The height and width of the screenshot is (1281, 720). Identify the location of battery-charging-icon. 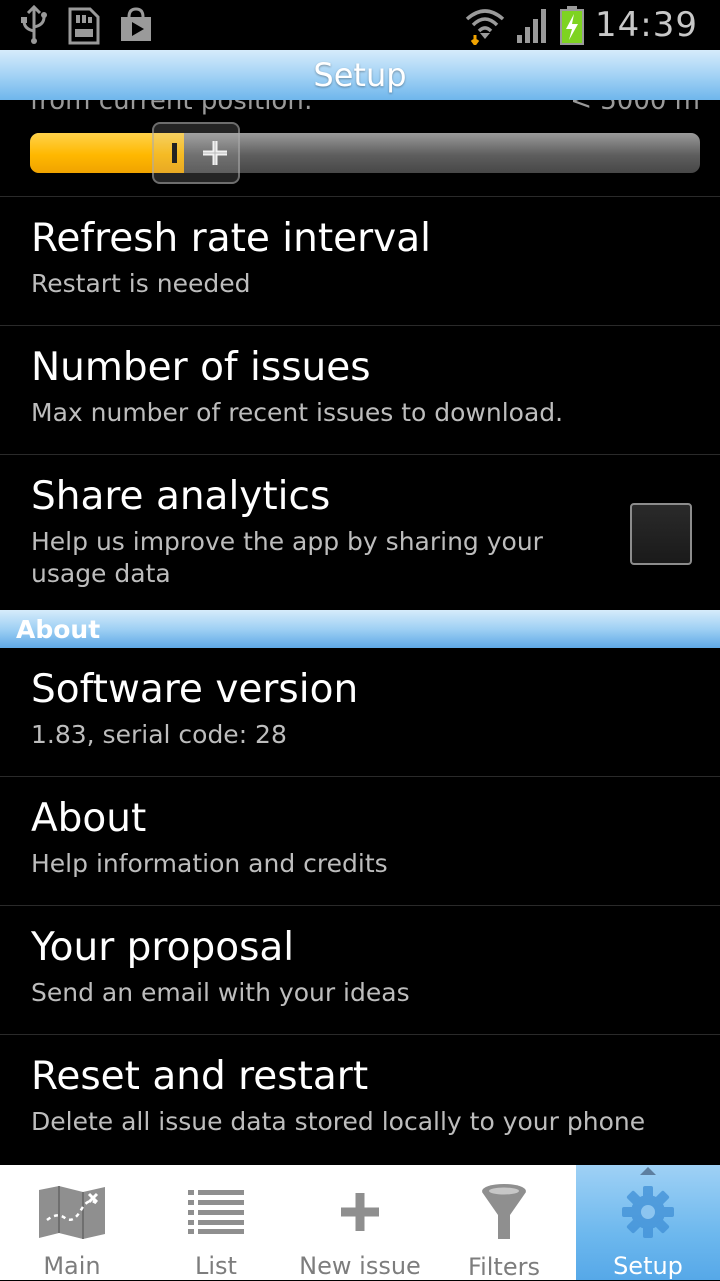
(572, 25).